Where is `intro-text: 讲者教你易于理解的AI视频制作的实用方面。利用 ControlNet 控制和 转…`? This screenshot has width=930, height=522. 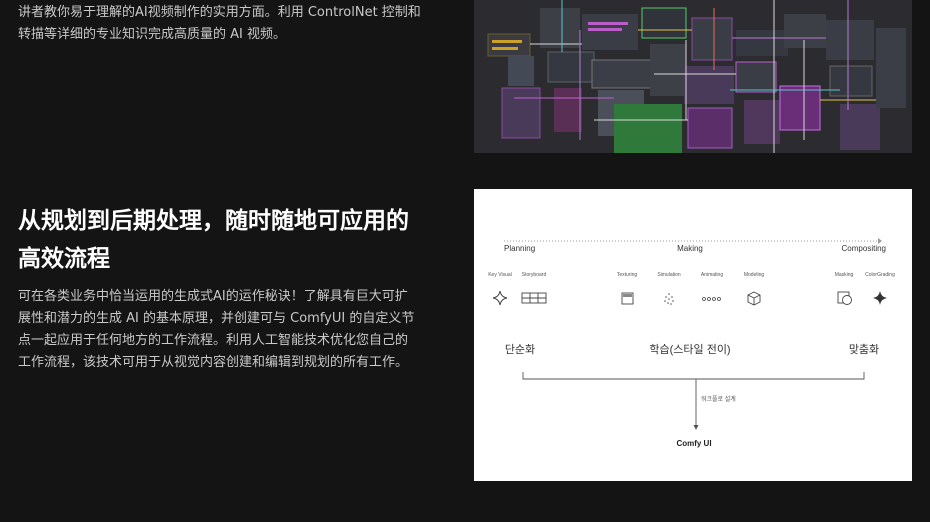 intro-text: 讲者教你易于理解的AI视频制作的实用方面。利用 ControlNet 控制和 转… is located at coordinates (243, 24).